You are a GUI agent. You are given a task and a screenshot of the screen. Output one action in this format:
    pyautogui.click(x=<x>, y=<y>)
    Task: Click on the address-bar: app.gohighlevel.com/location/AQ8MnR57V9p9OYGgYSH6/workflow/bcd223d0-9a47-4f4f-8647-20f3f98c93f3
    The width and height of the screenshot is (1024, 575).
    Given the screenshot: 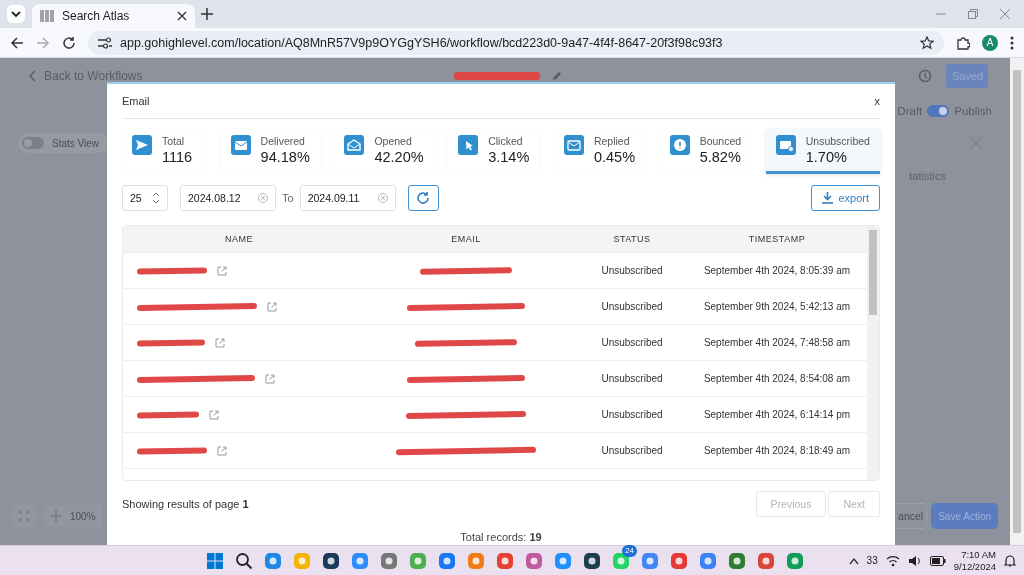 What is the action you would take?
    pyautogui.click(x=516, y=42)
    